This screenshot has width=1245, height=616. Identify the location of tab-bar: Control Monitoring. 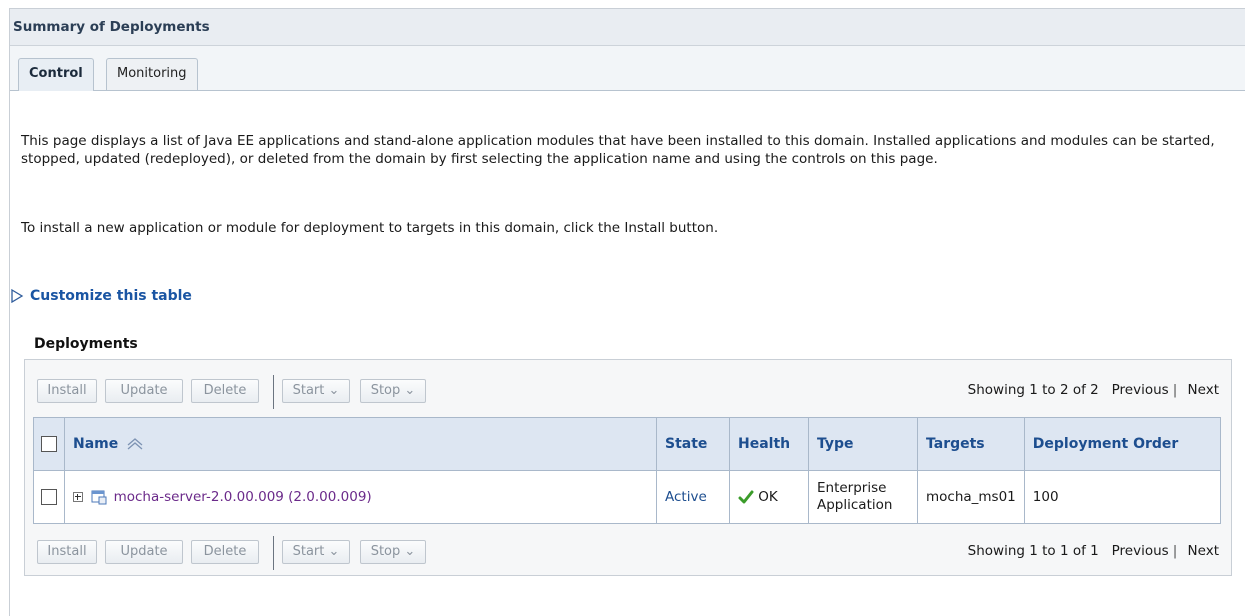
(627, 68).